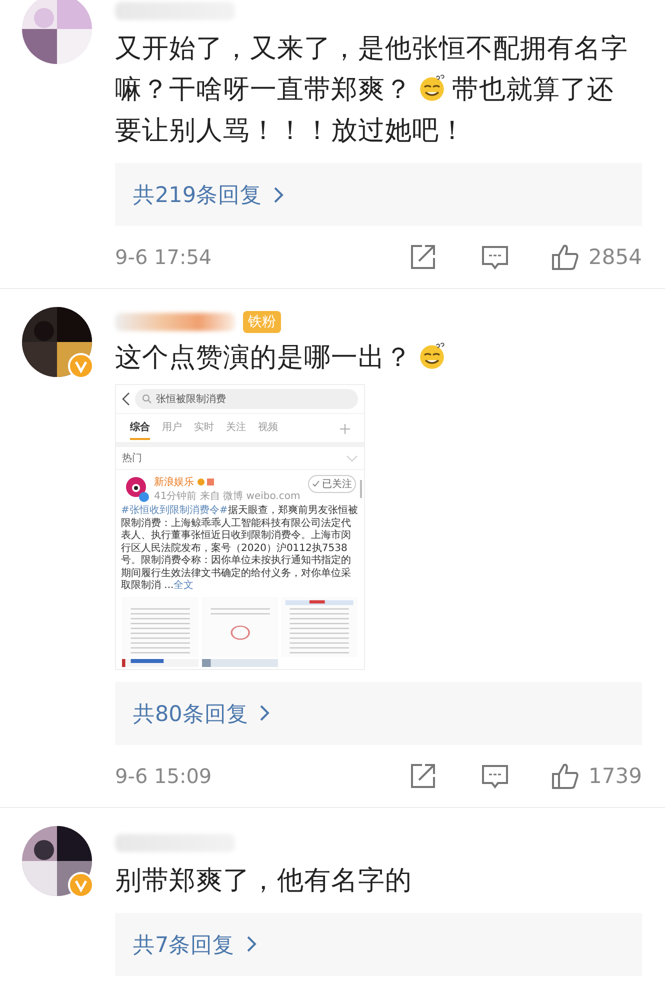 This screenshot has height=1000, width=665. Describe the element at coordinates (227, 496) in the screenshot. I see `post-meta: 41分钟前 来自 微博 weibo.com` at that location.